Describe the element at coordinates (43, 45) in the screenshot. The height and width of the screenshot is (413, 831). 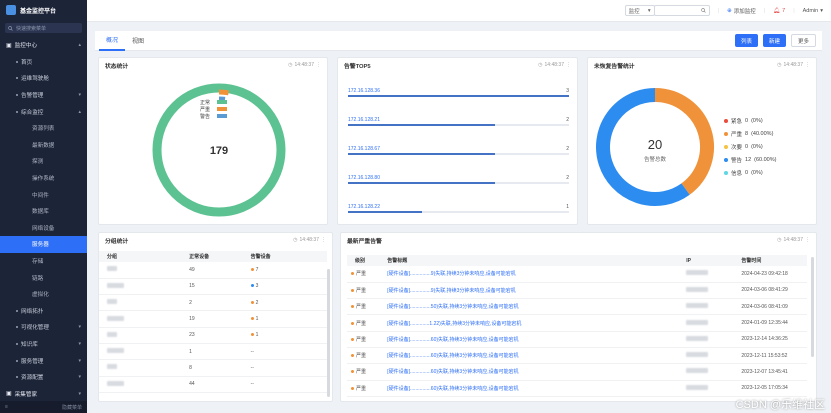
I see `sidebar-item: ▣ 监控中心 ▴` at that location.